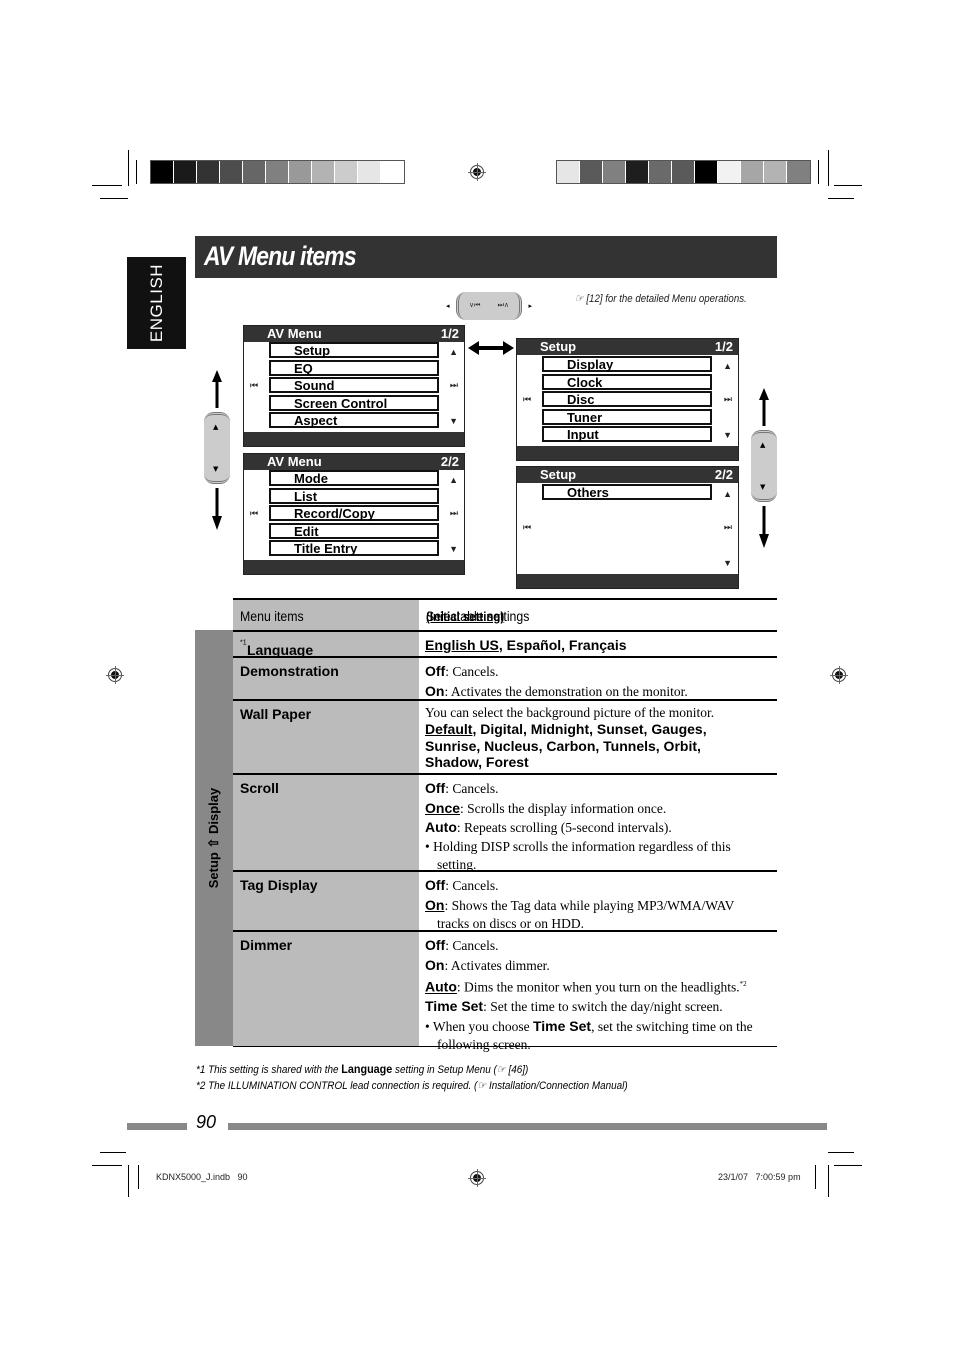 The image size is (954, 1351). Describe the element at coordinates (354, 548) in the screenshot. I see `menu-item-title-entry: Title Entry` at that location.